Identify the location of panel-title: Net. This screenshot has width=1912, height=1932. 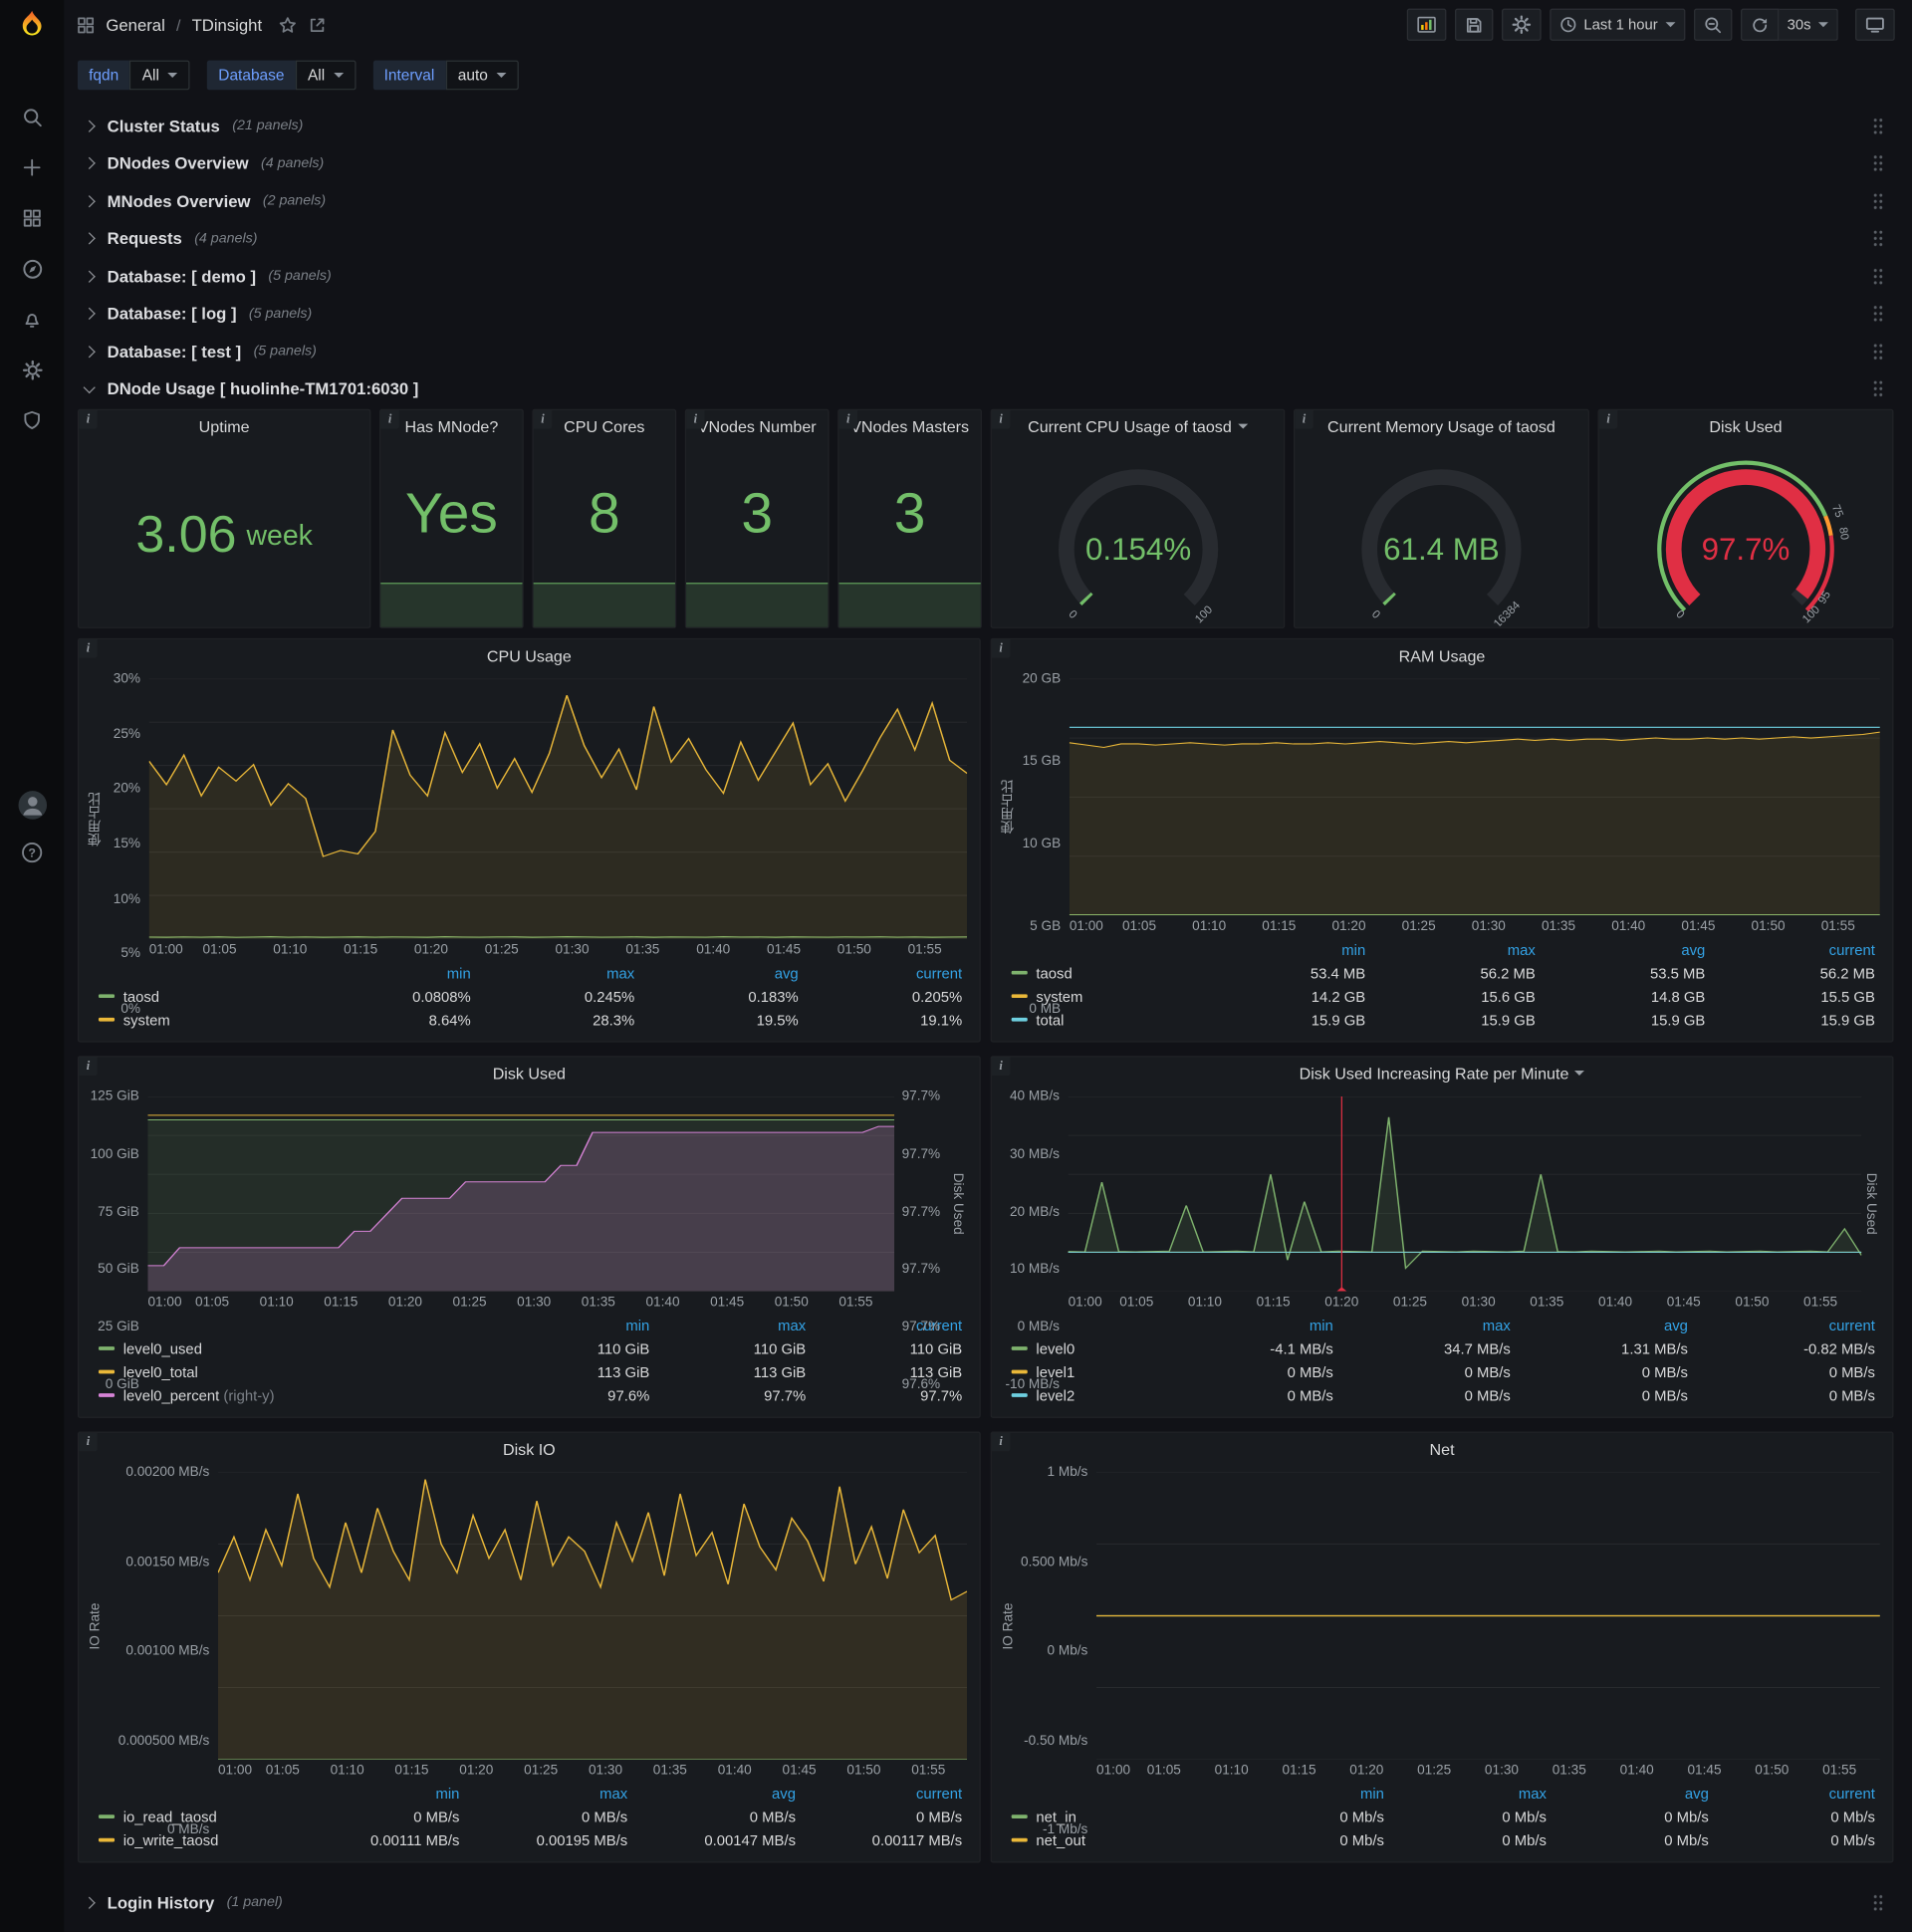
(1442, 1450).